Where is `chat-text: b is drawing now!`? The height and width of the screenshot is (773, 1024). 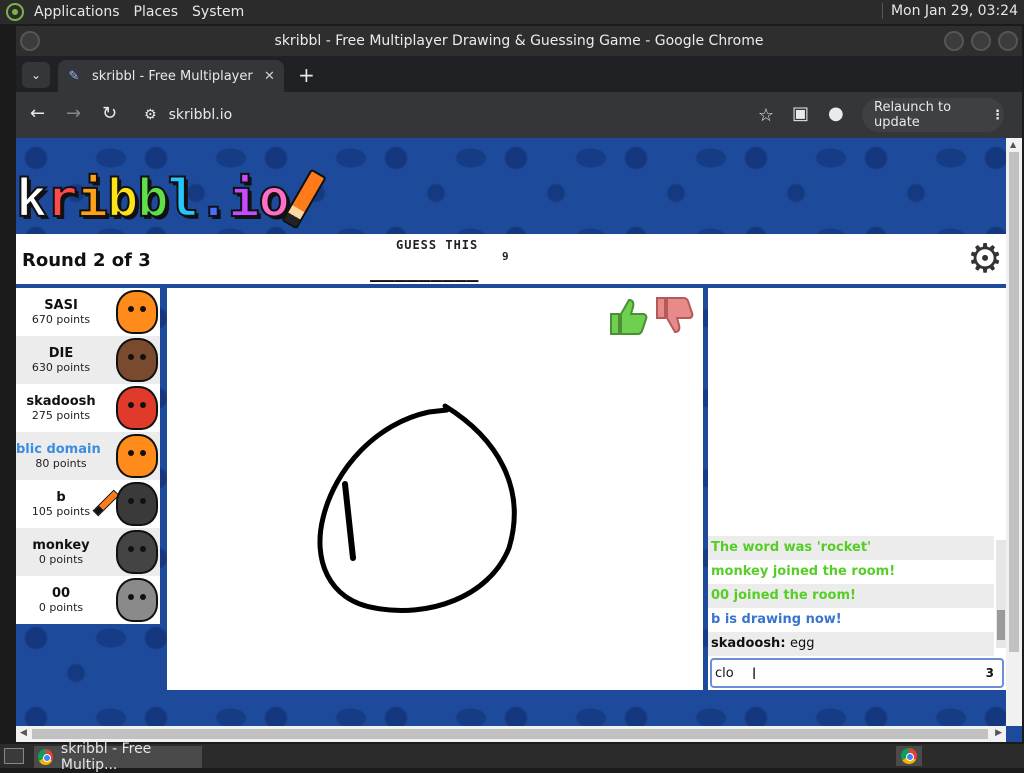 chat-text: b is drawing now! is located at coordinates (776, 619).